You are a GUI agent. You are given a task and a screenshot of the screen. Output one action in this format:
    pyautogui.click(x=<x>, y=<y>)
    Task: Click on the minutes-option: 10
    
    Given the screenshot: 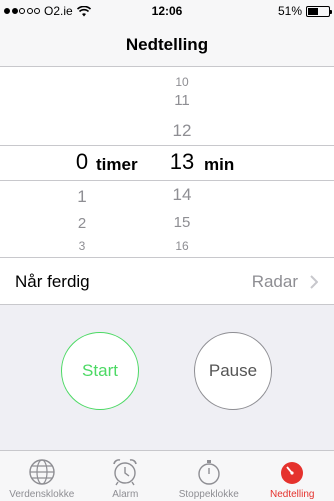 What is the action you would take?
    pyautogui.click(x=182, y=82)
    